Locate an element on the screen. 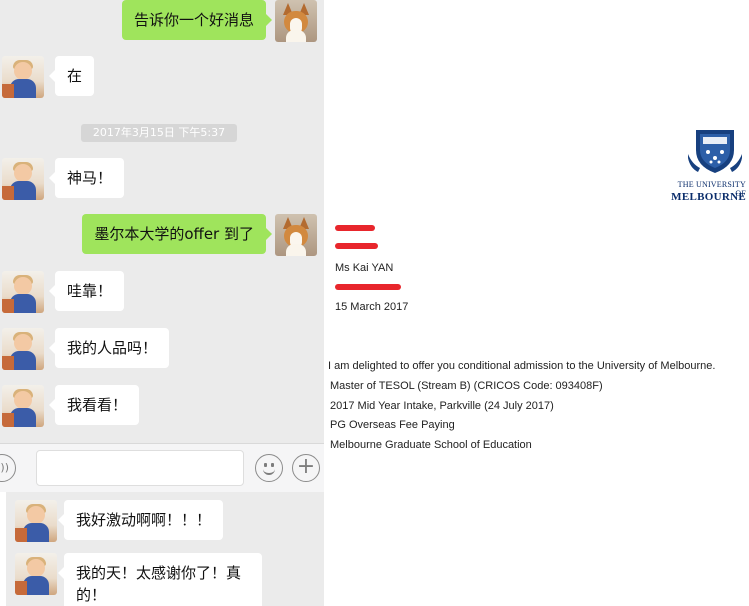  emoji-icon is located at coordinates (269, 468).